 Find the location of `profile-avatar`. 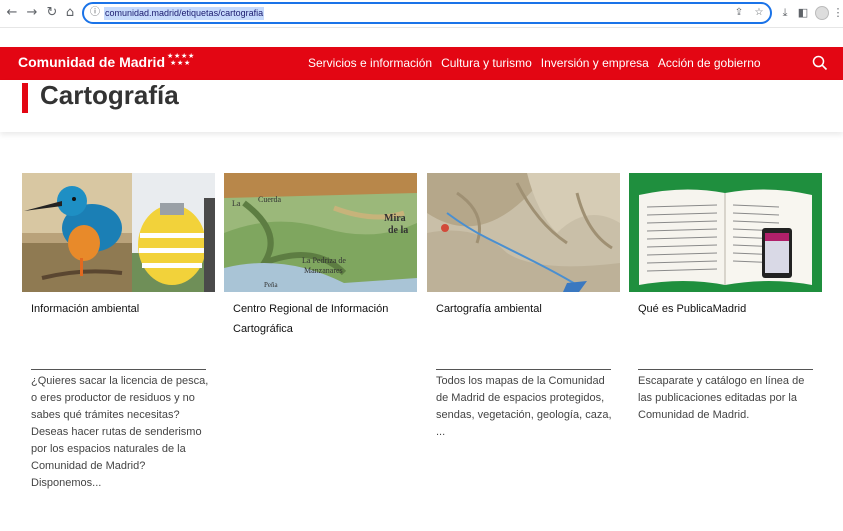

profile-avatar is located at coordinates (822, 13).